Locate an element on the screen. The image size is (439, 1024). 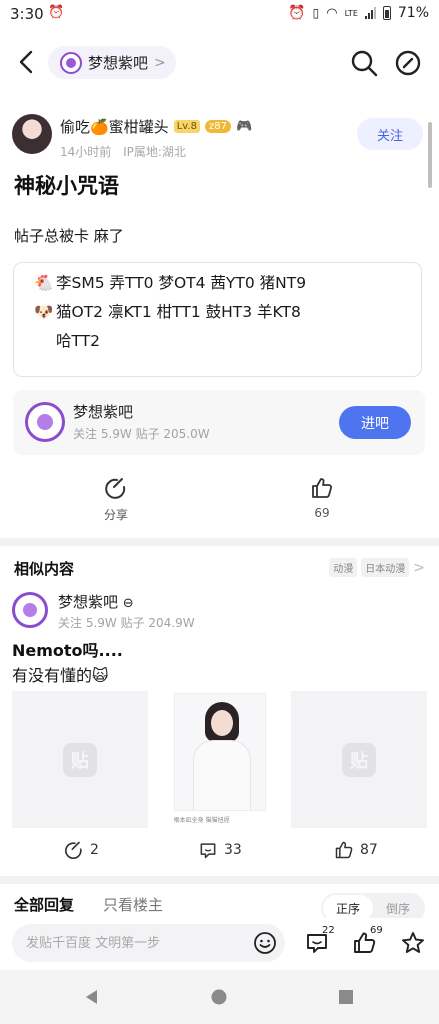
author-name-row: 偷吃🍊蜜柑罐头 Lv.8 z87 🎮 is located at coordinates (156, 126).